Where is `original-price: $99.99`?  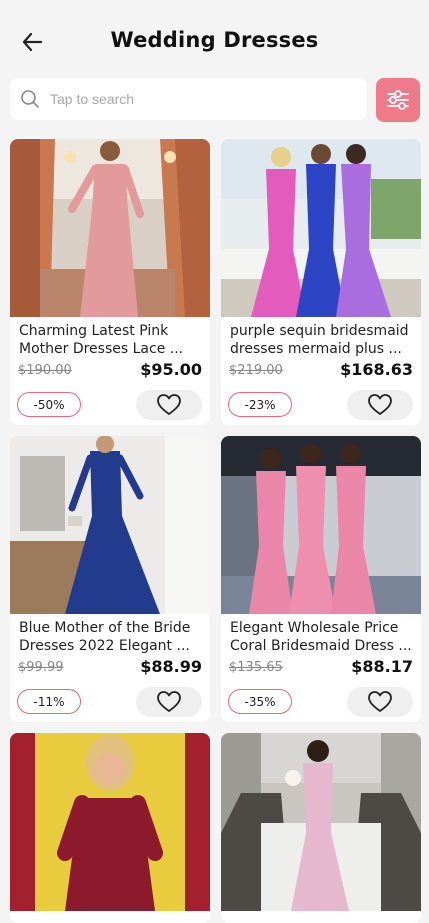 original-price: $99.99 is located at coordinates (41, 667).